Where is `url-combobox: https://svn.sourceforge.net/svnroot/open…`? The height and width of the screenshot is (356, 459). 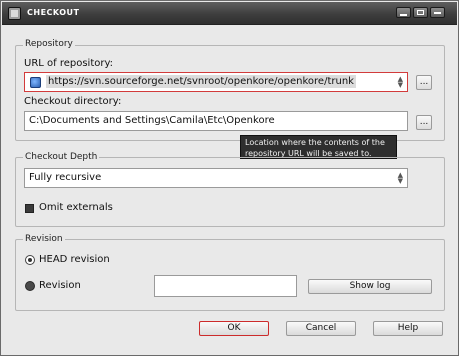 url-combobox: https://svn.sourceforge.net/svnroot/open… is located at coordinates (216, 82).